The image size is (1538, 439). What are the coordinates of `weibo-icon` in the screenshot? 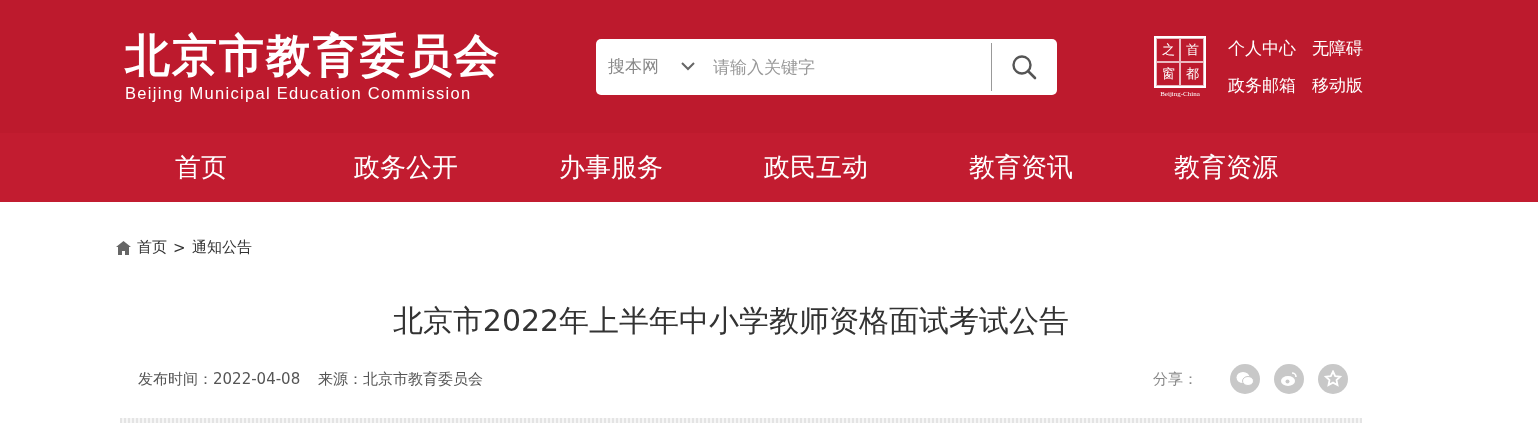 It's located at (1289, 379).